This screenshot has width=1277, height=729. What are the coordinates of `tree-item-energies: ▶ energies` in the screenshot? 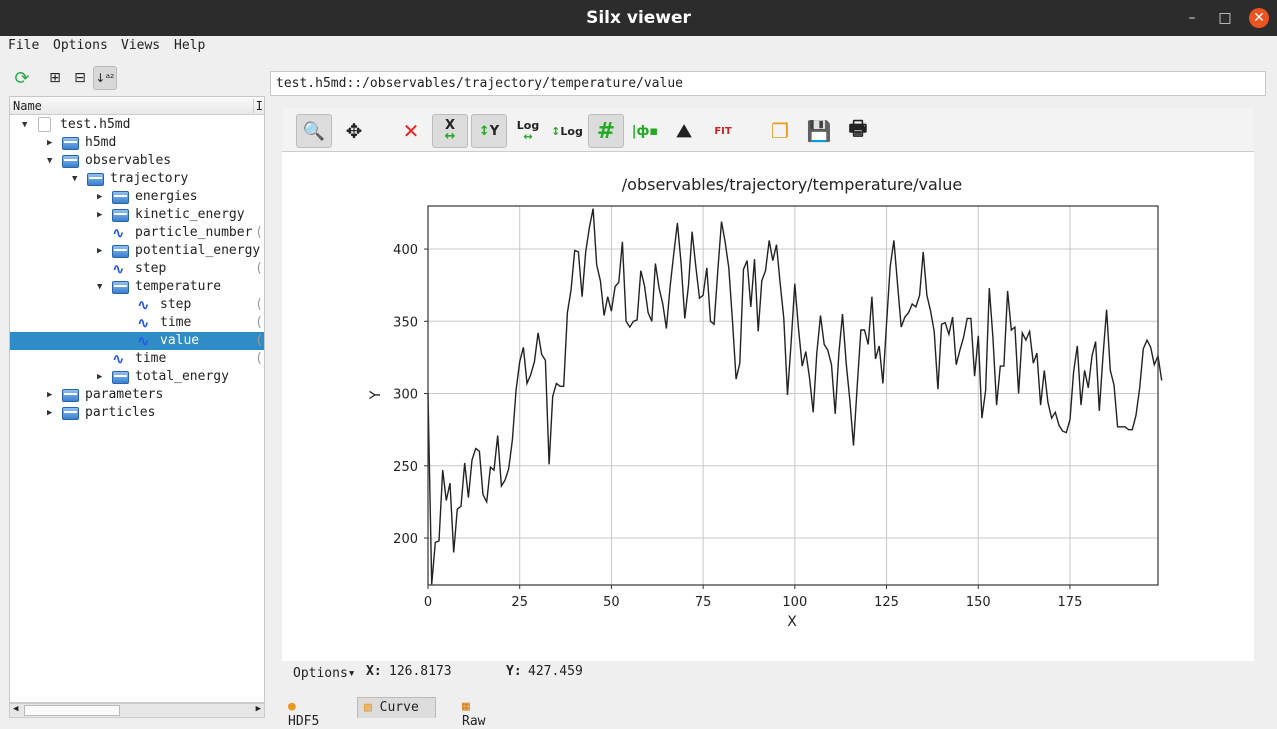 It's located at (137, 197).